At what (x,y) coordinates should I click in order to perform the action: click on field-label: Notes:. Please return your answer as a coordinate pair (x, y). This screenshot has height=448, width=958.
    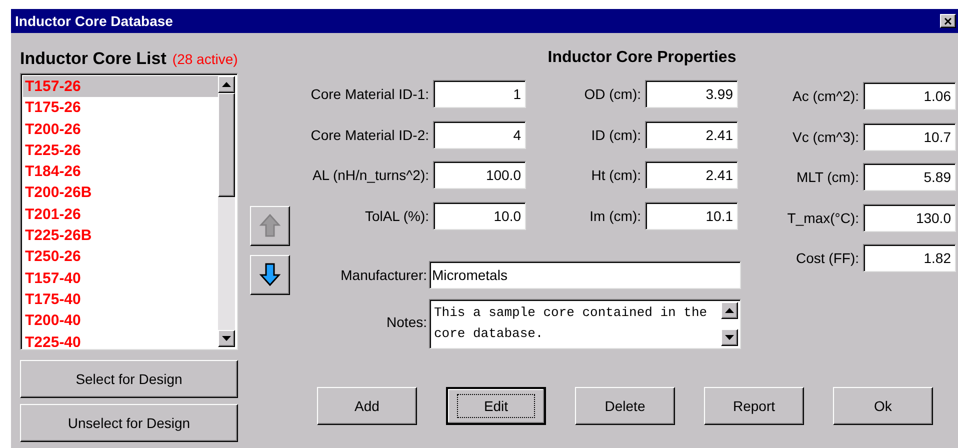
    Looking at the image, I should click on (406, 322).